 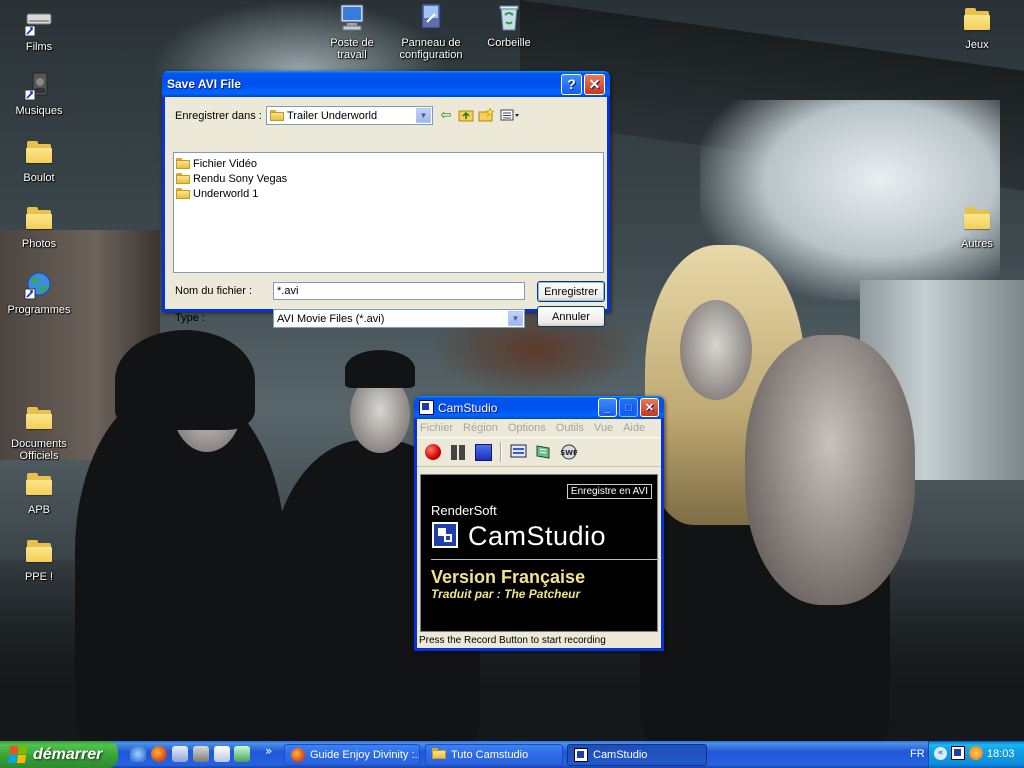 What do you see at coordinates (180, 754) in the screenshot?
I see `show-desktop-icon` at bounding box center [180, 754].